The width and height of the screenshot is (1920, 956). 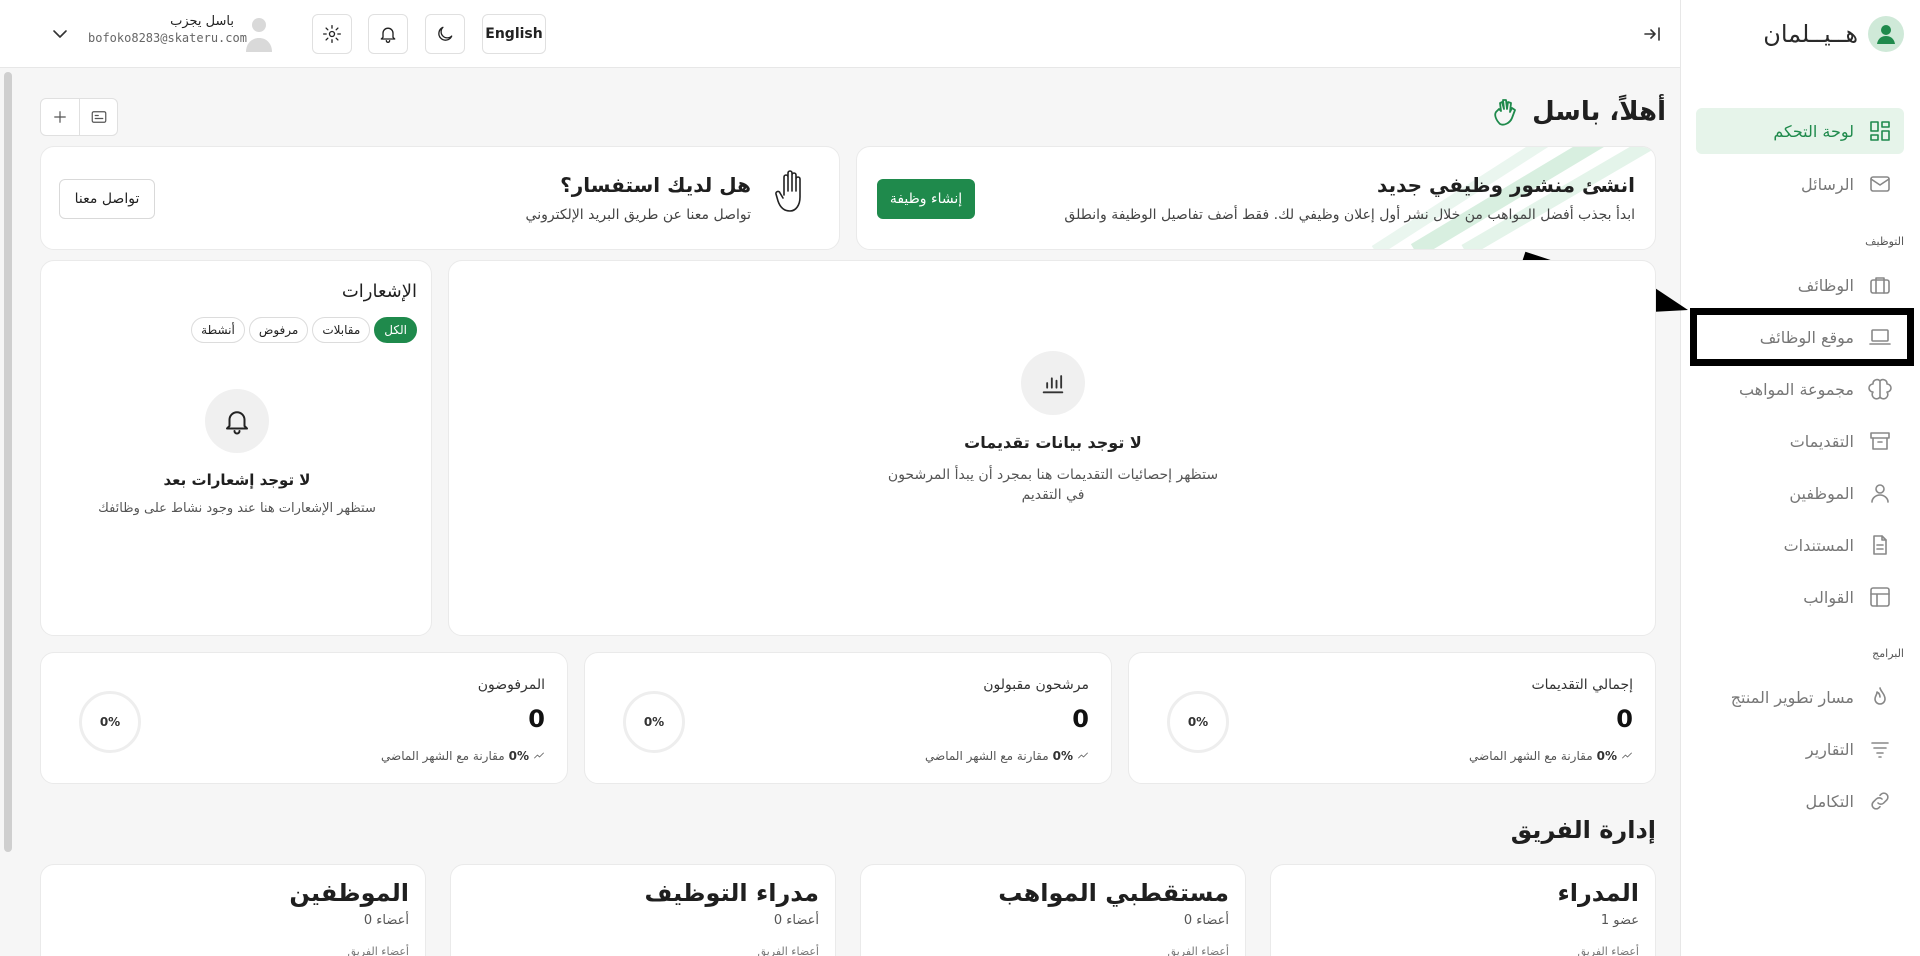 I want to click on greeting: أهلاً، باسل, so click(x=1578, y=112).